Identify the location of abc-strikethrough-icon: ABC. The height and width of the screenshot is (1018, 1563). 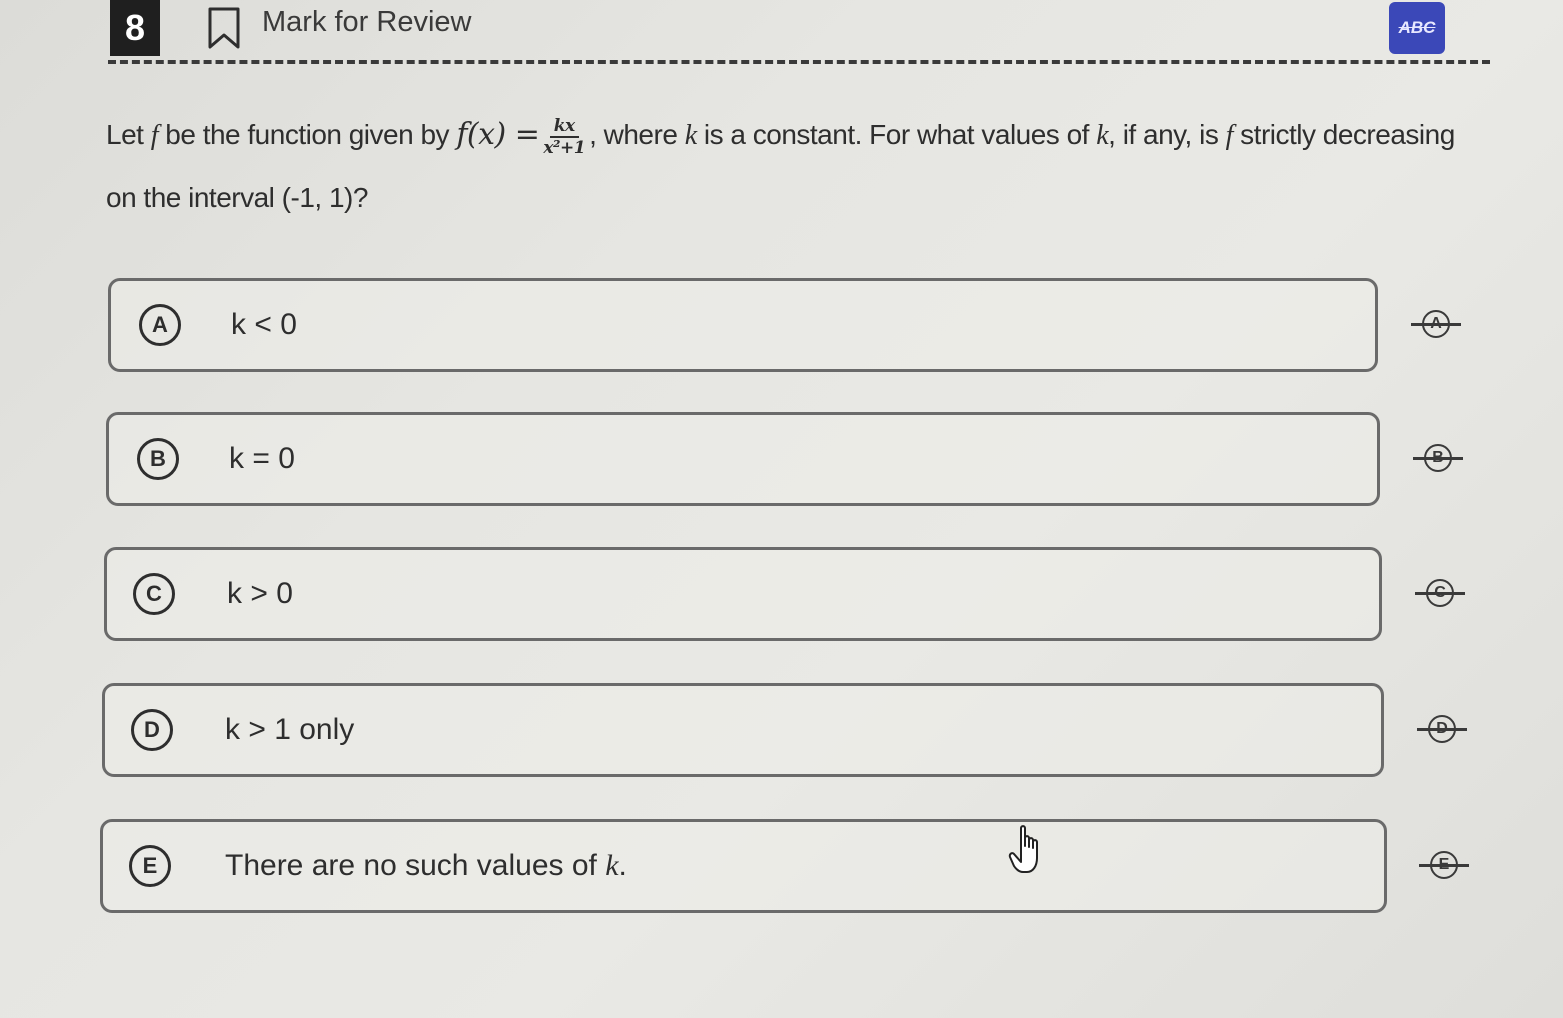
(1417, 27).